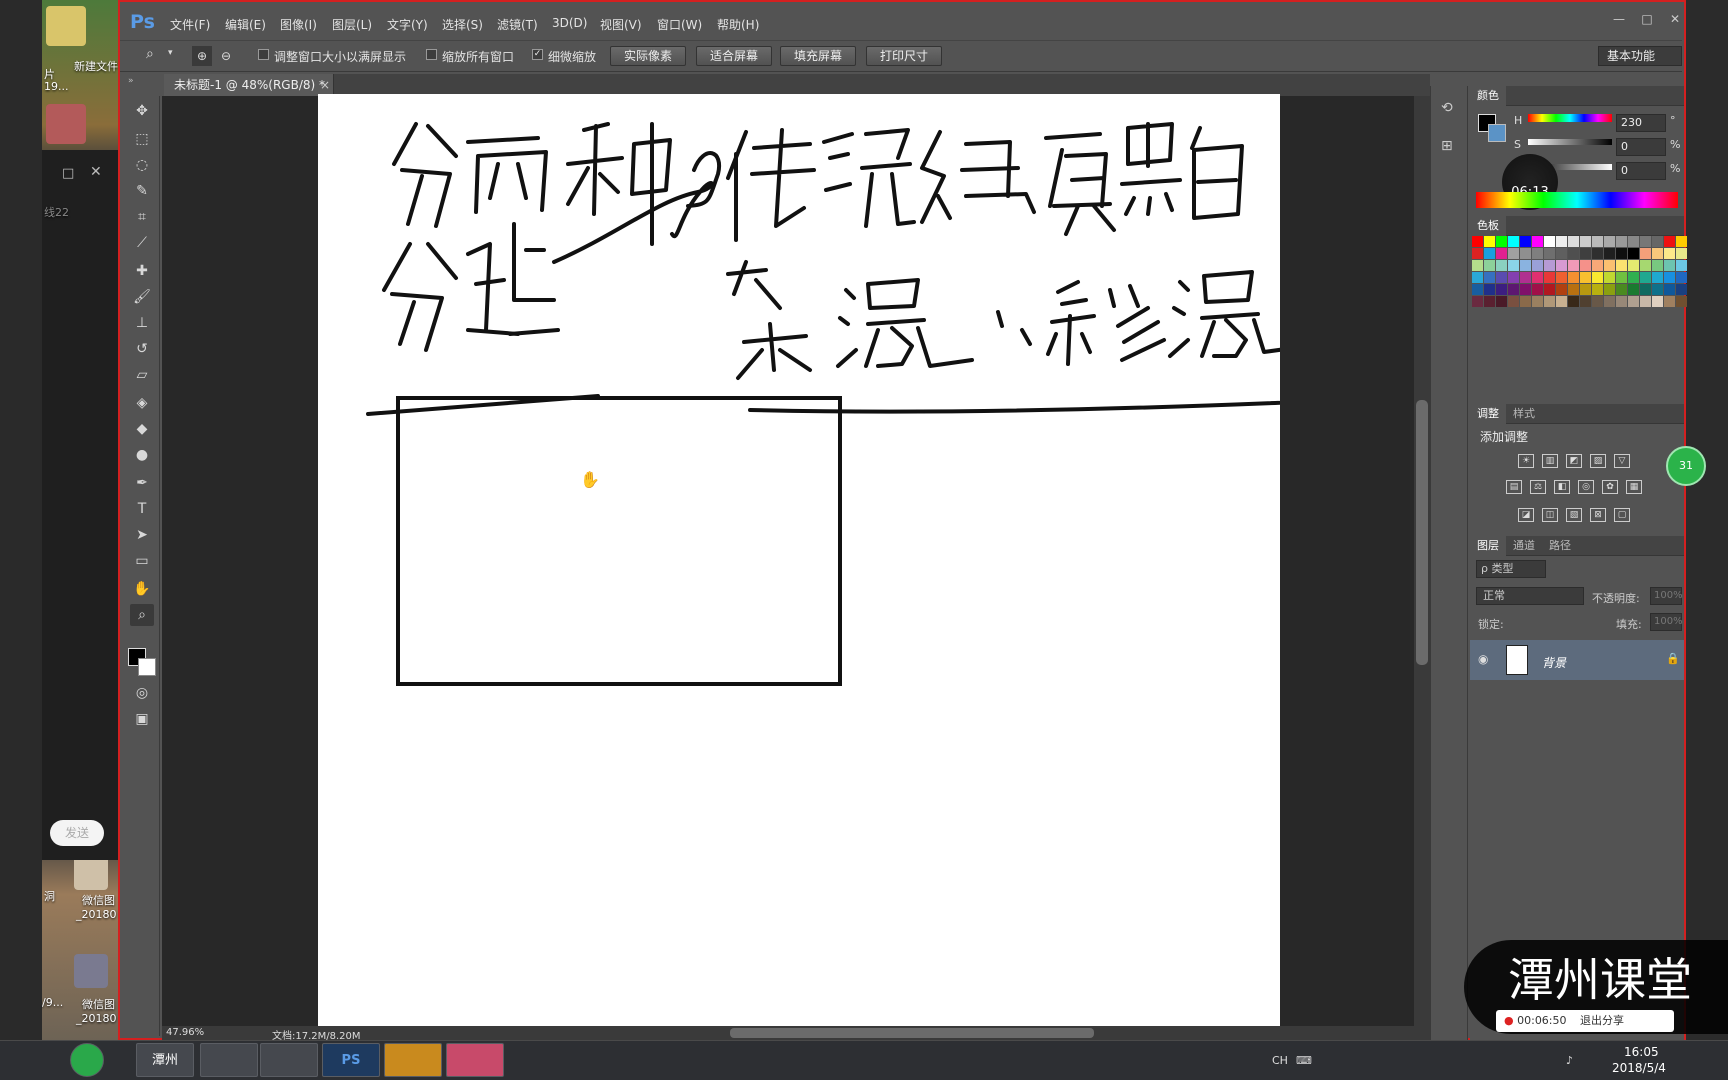  What do you see at coordinates (413, 1060) in the screenshot?
I see `taskbar-paint-button` at bounding box center [413, 1060].